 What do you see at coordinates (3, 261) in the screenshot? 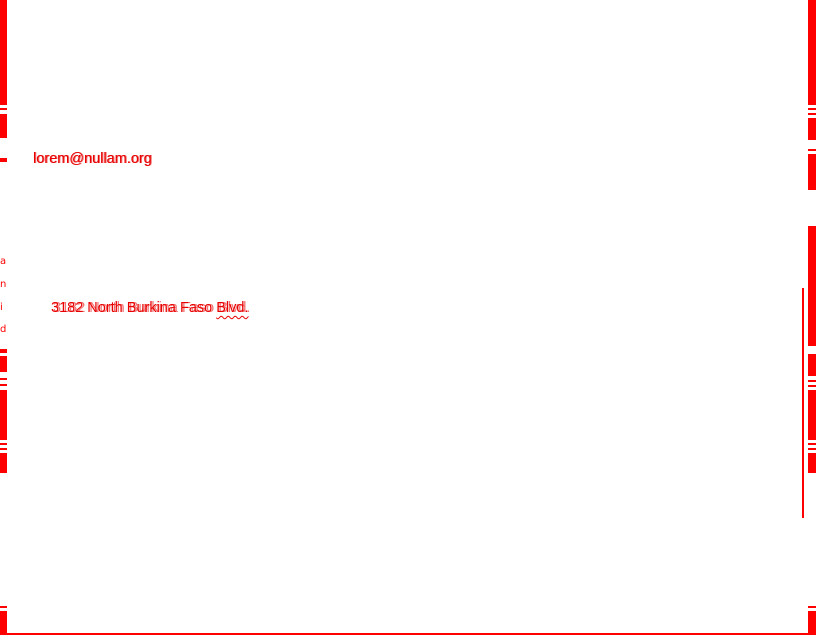
I see `left-edge-mark: a` at bounding box center [3, 261].